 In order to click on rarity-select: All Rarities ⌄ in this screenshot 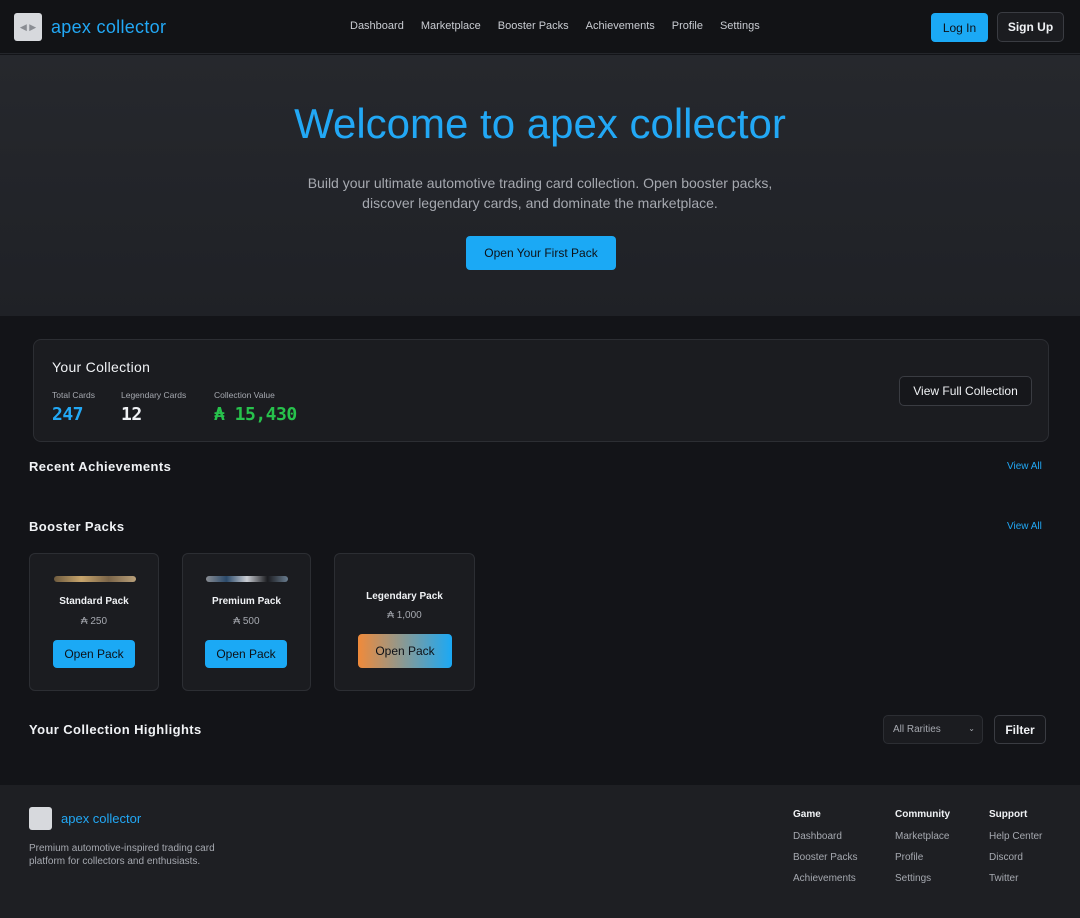, I will do `click(933, 729)`.